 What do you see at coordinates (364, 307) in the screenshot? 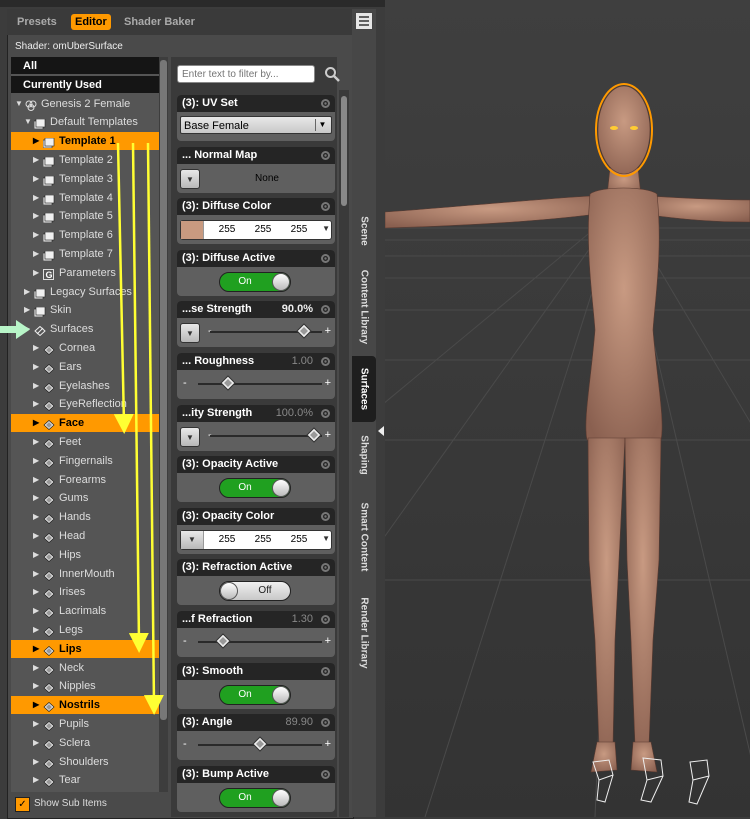
I see `side-tab-content-library: Content Library` at bounding box center [364, 307].